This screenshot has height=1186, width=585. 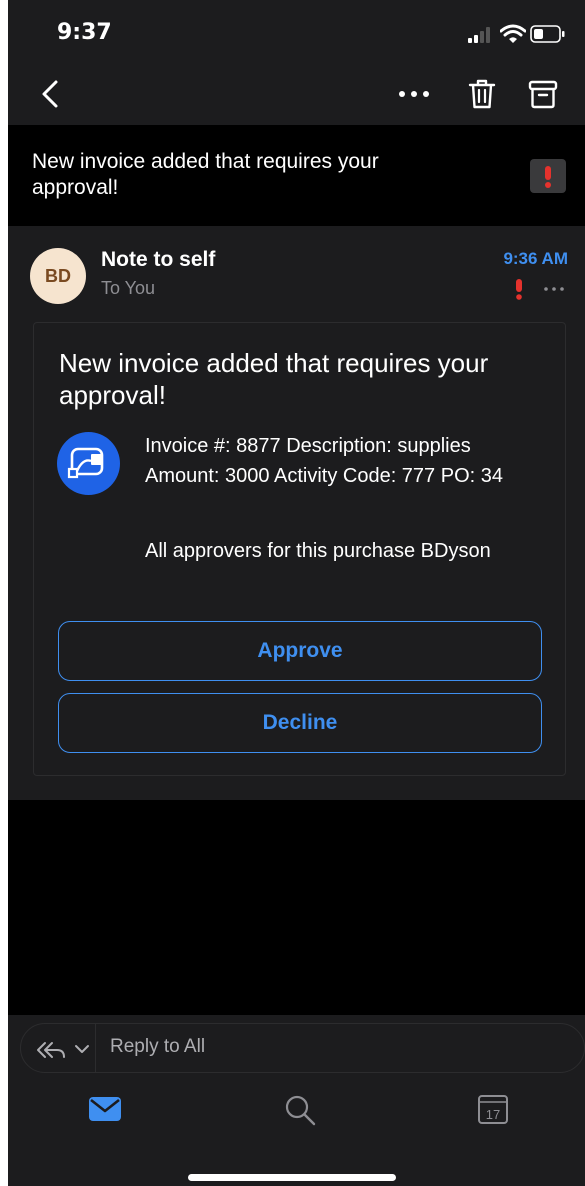 I want to click on flow-icon, so click(x=85, y=463).